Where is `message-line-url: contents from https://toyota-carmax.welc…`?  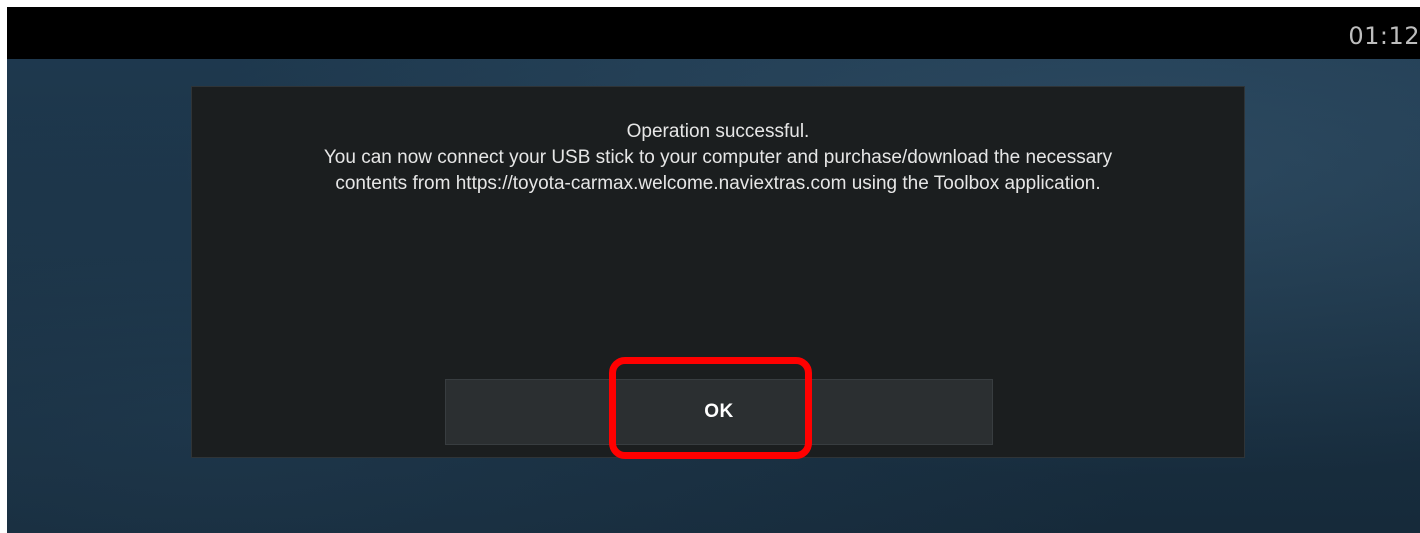 message-line-url: contents from https://toyota-carmax.welc… is located at coordinates (718, 183).